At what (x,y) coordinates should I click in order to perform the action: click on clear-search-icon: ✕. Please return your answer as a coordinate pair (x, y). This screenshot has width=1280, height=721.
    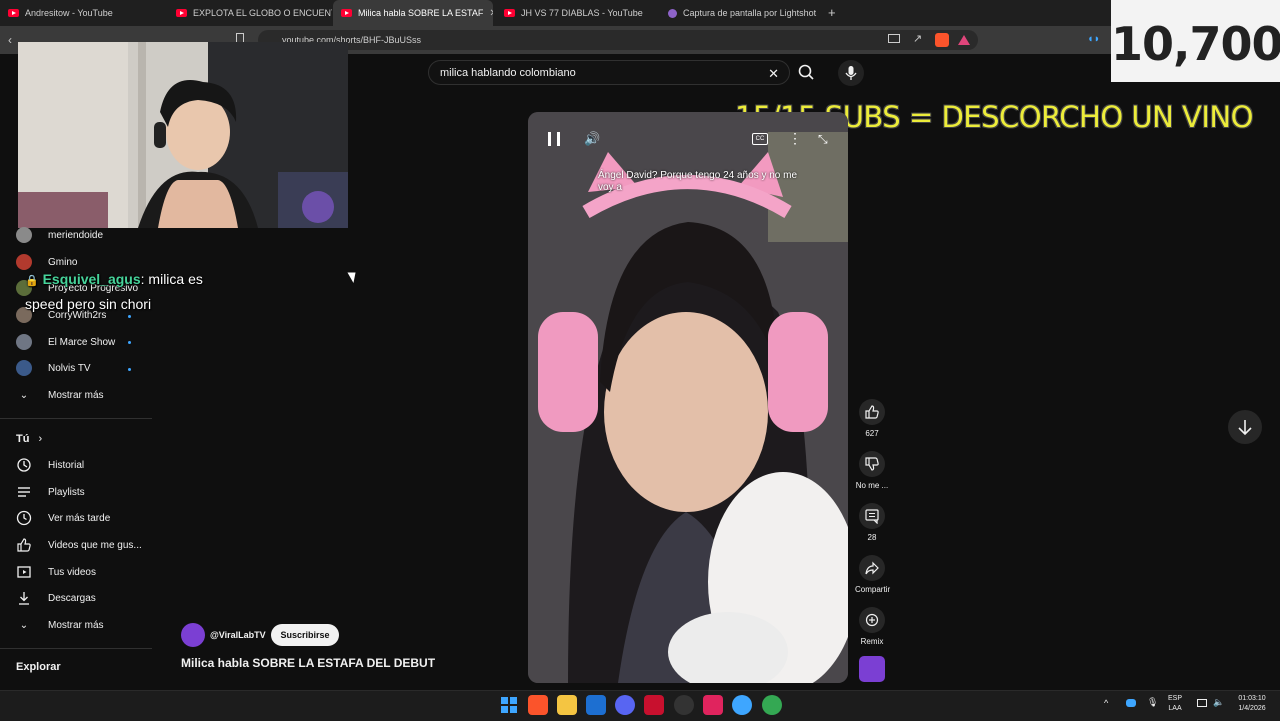
    Looking at the image, I should click on (773, 73).